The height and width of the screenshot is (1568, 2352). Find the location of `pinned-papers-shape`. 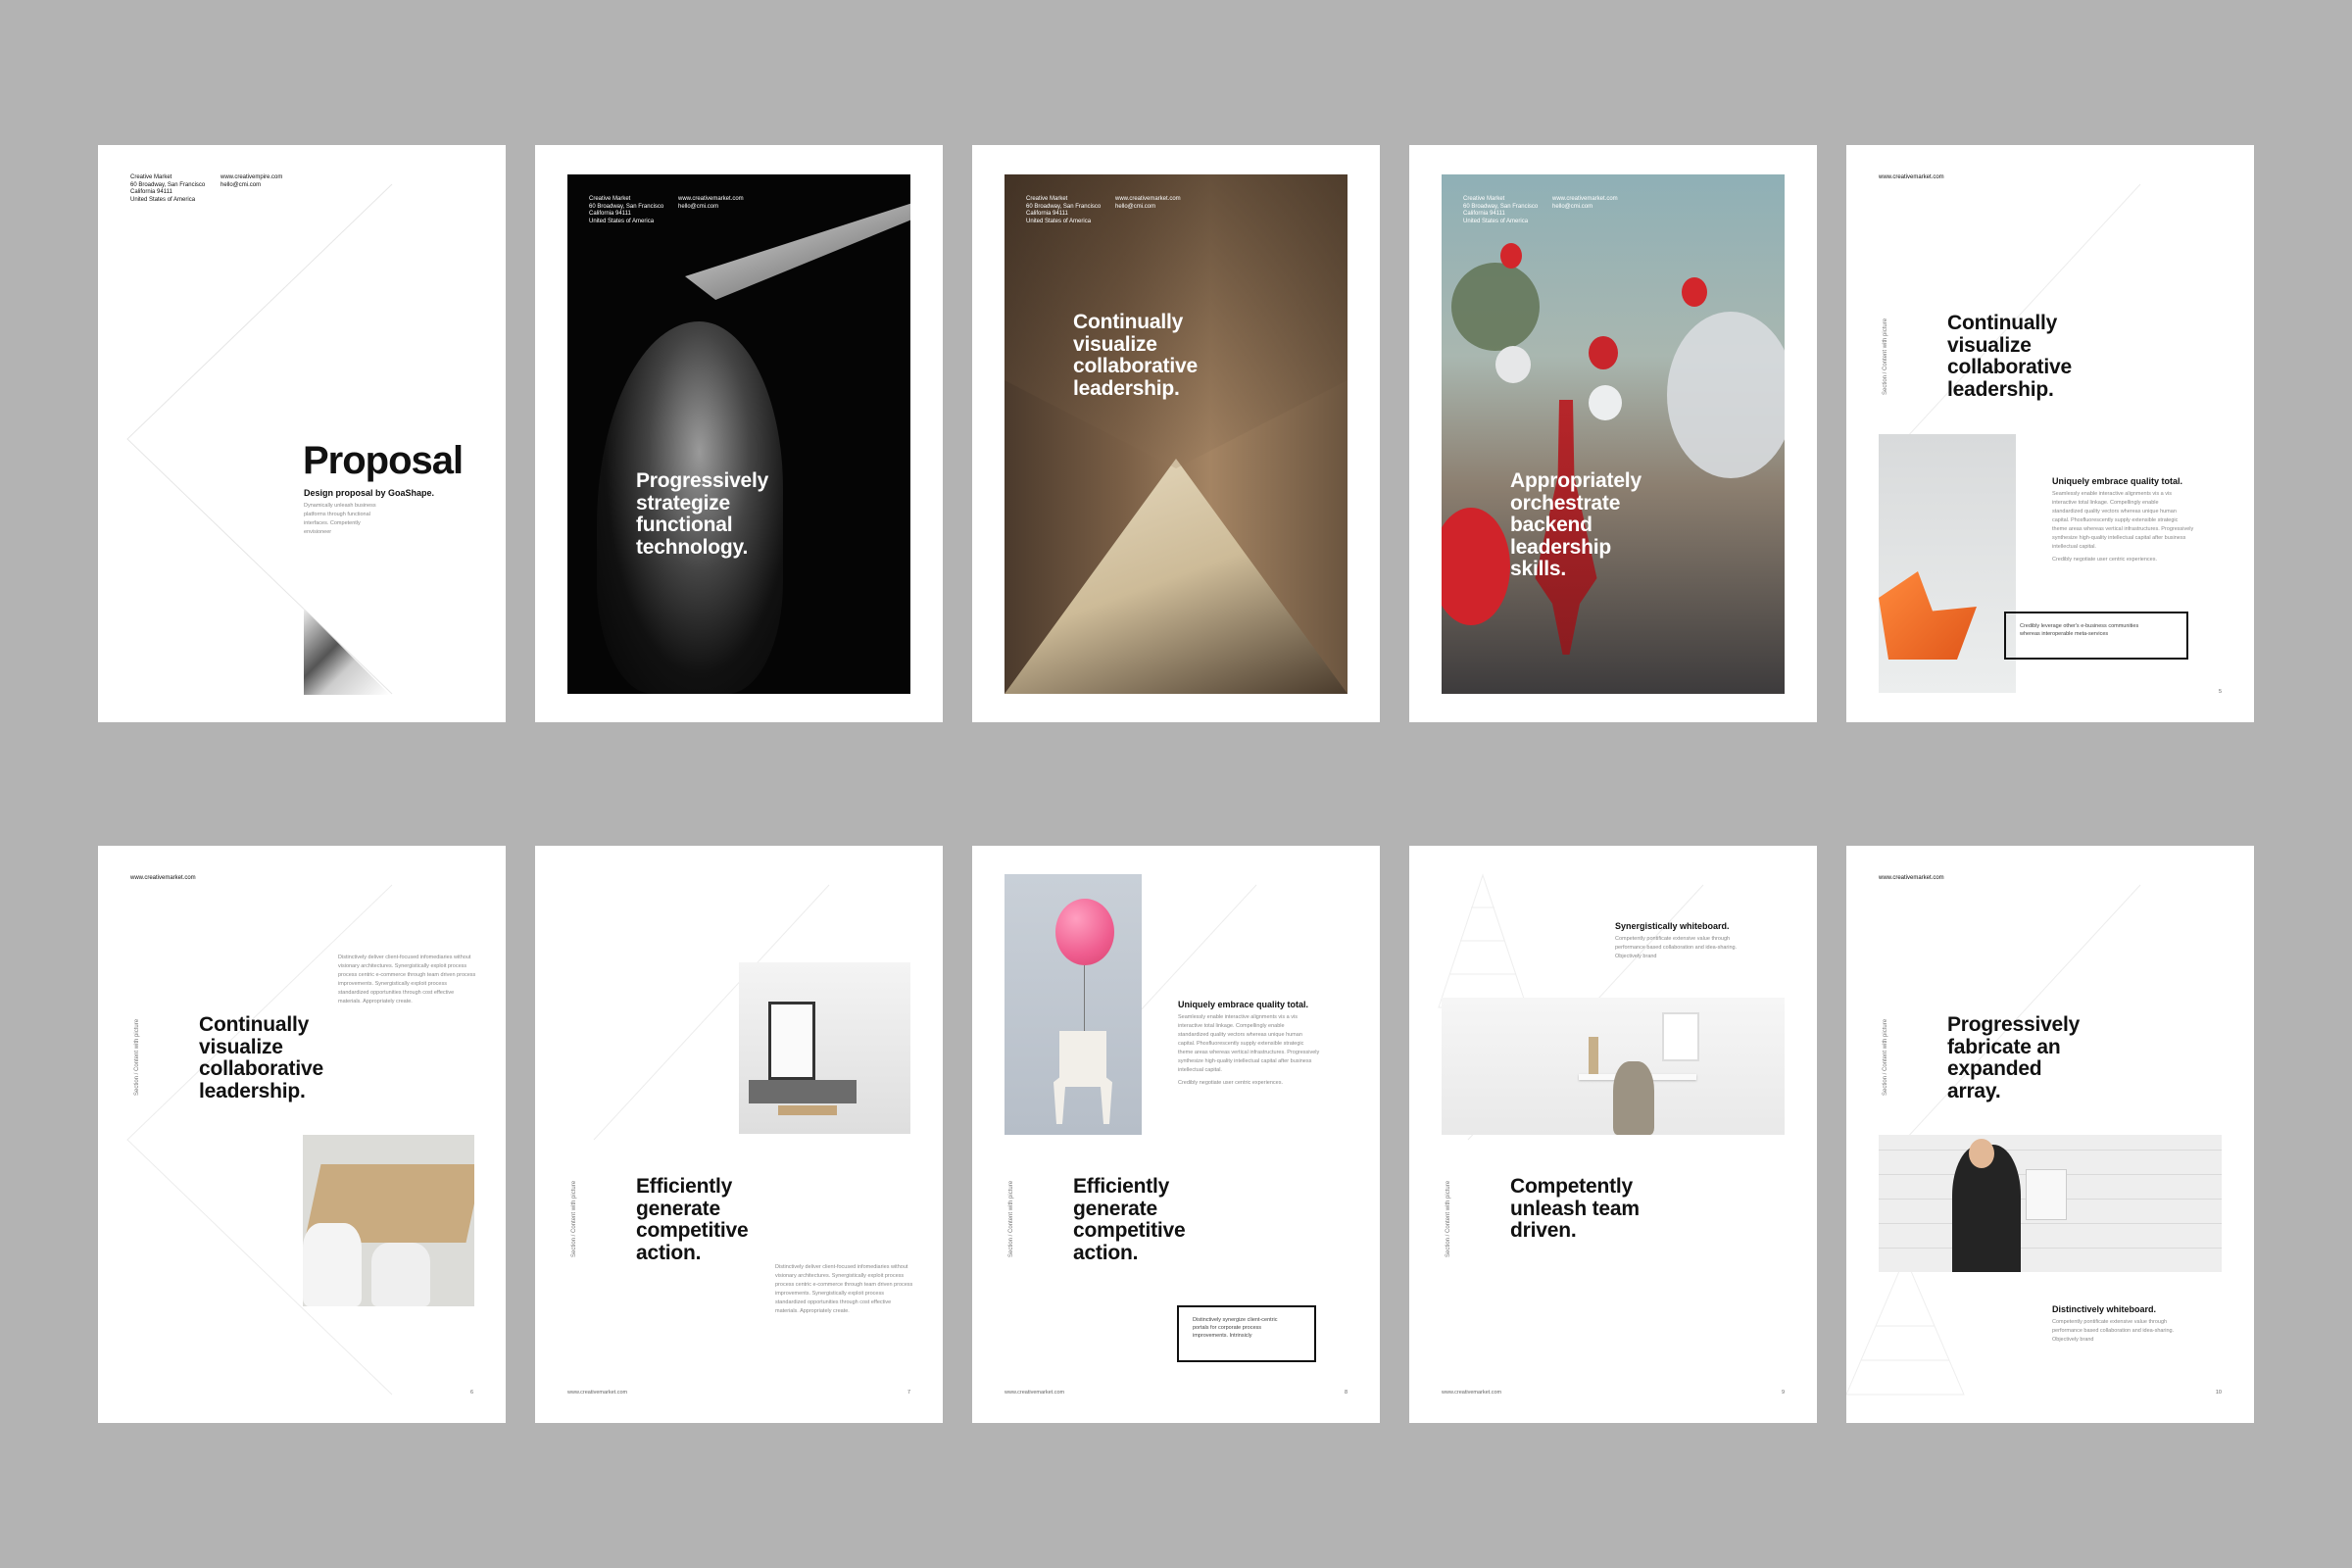

pinned-papers-shape is located at coordinates (2047, 1194).